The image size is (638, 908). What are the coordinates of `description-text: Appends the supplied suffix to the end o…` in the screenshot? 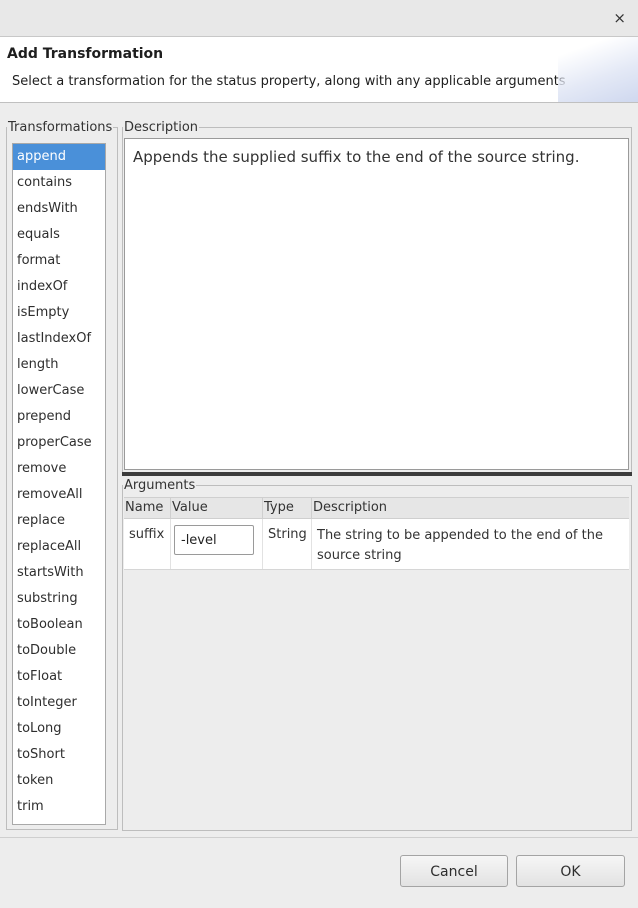 It's located at (356, 157).